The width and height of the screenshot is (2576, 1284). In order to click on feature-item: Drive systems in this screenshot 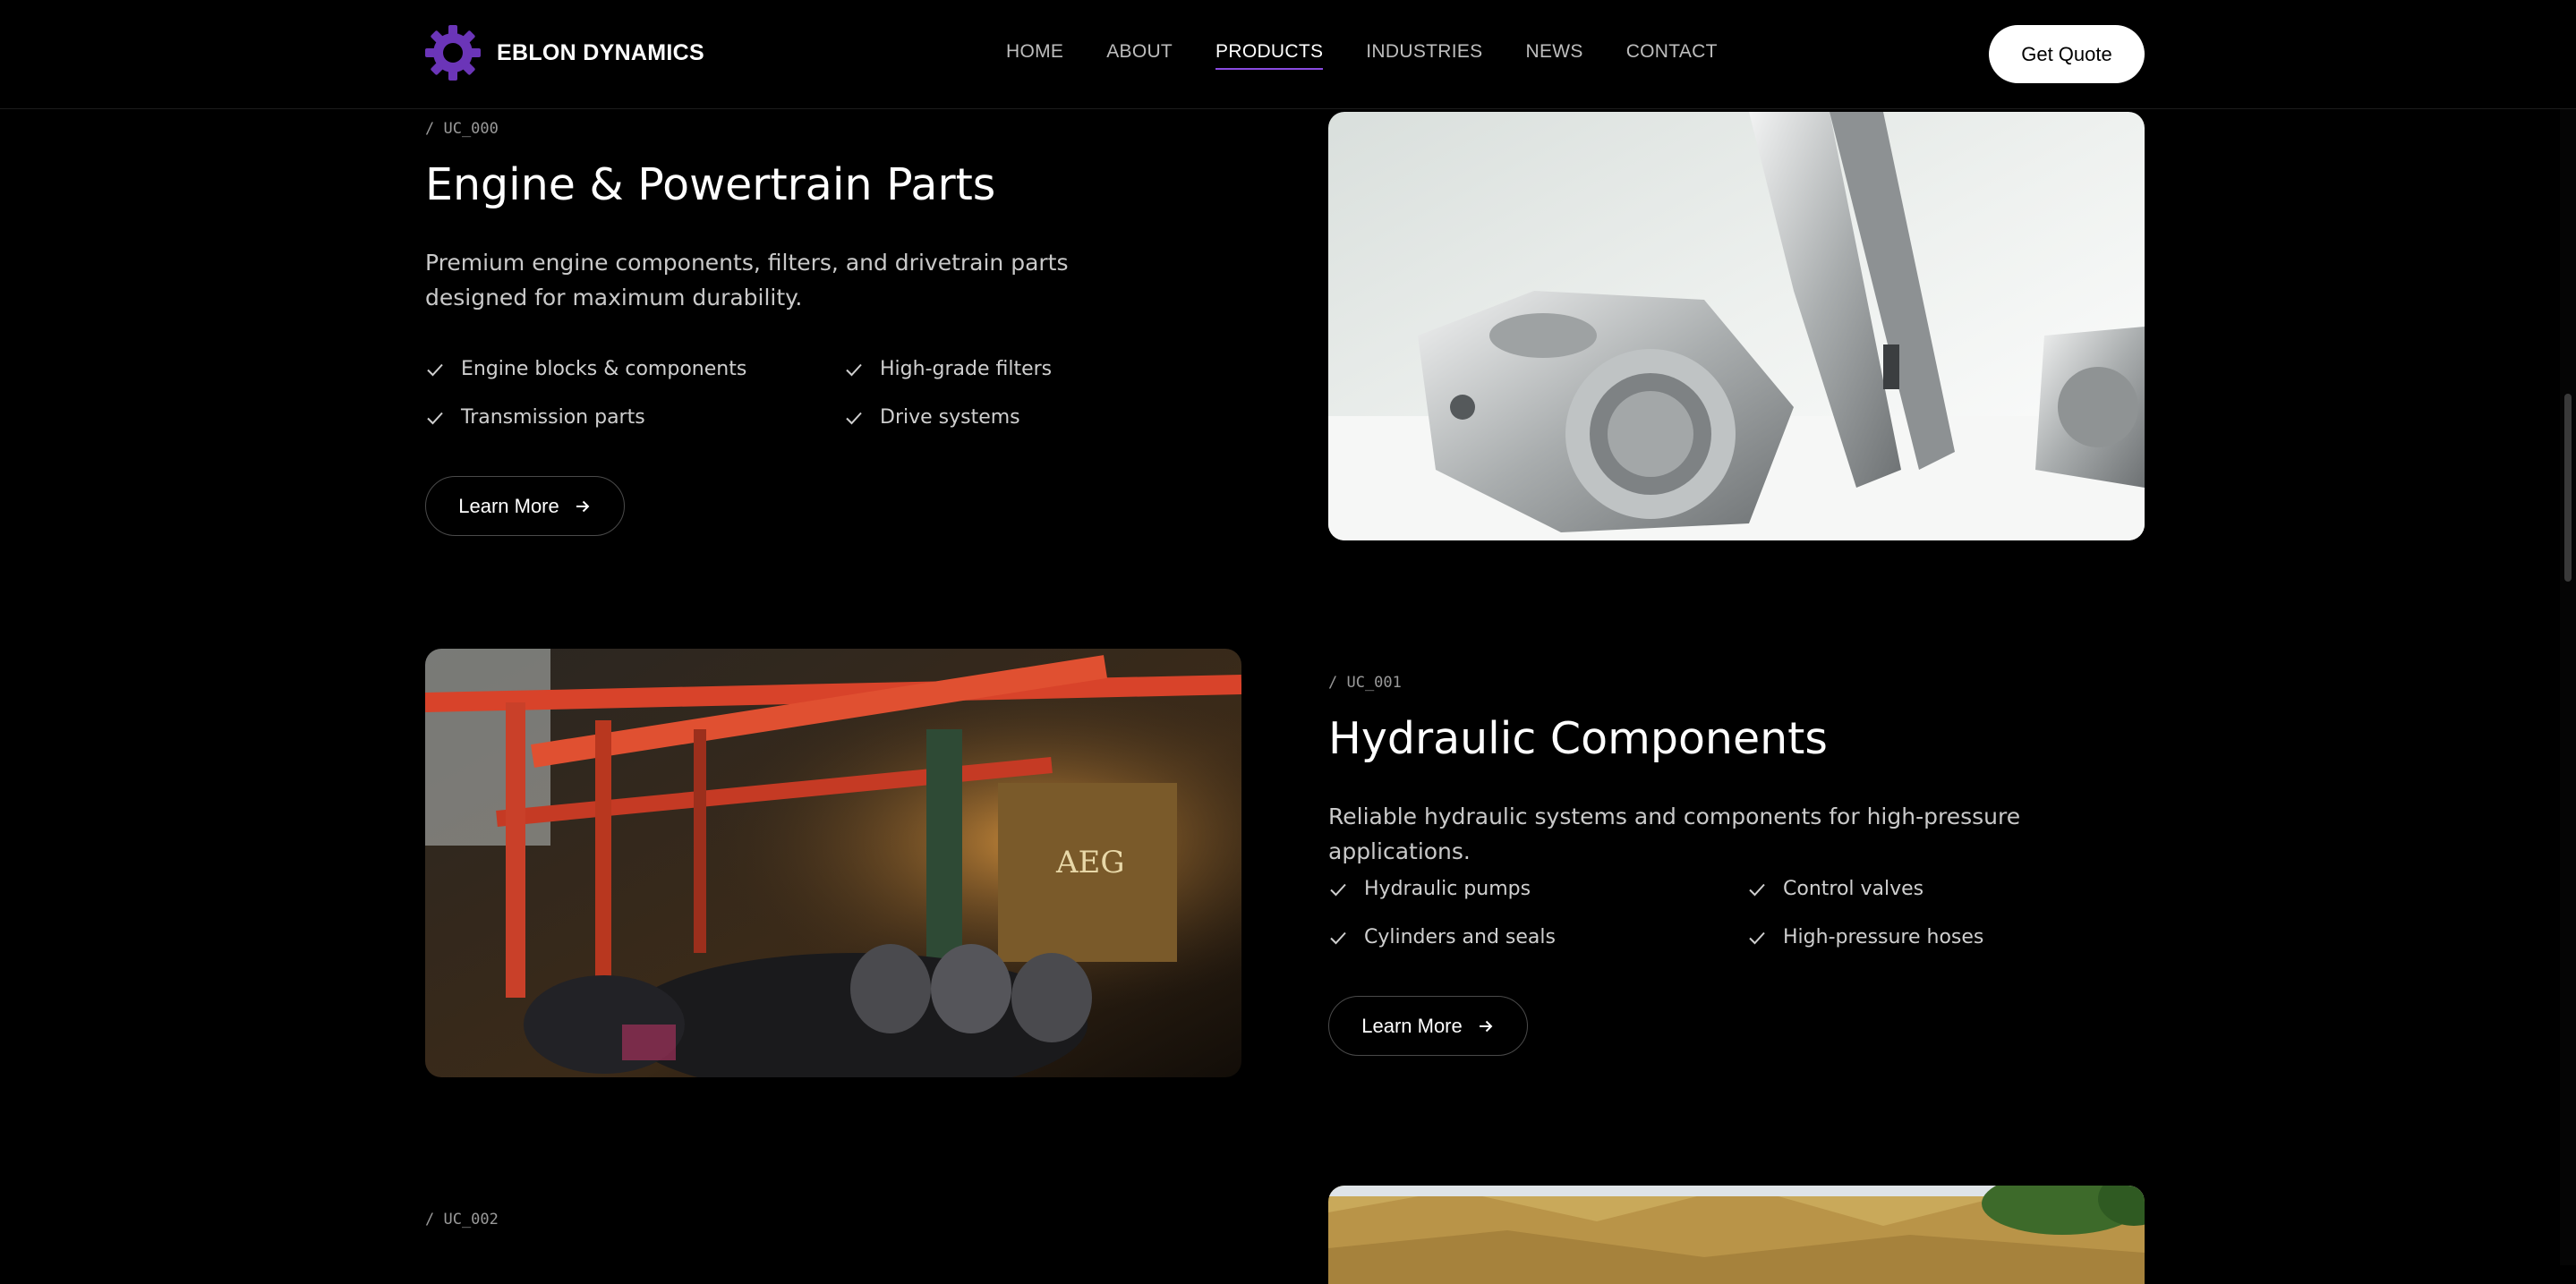, I will do `click(932, 417)`.